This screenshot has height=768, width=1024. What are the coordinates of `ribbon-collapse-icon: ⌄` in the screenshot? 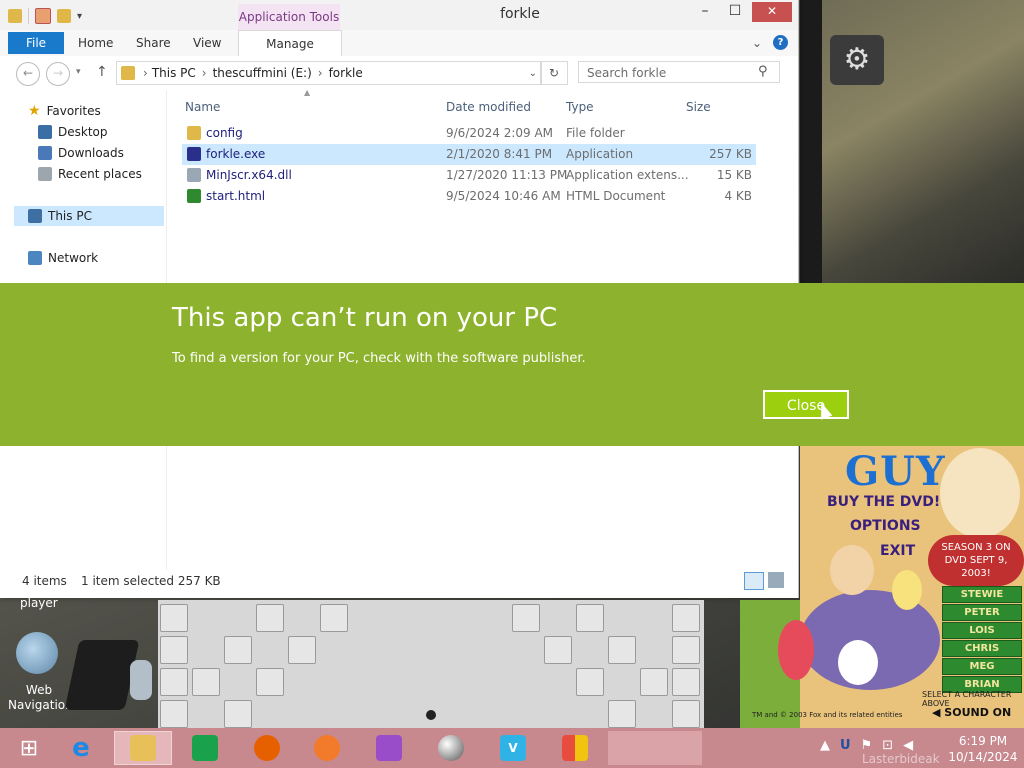 It's located at (757, 43).